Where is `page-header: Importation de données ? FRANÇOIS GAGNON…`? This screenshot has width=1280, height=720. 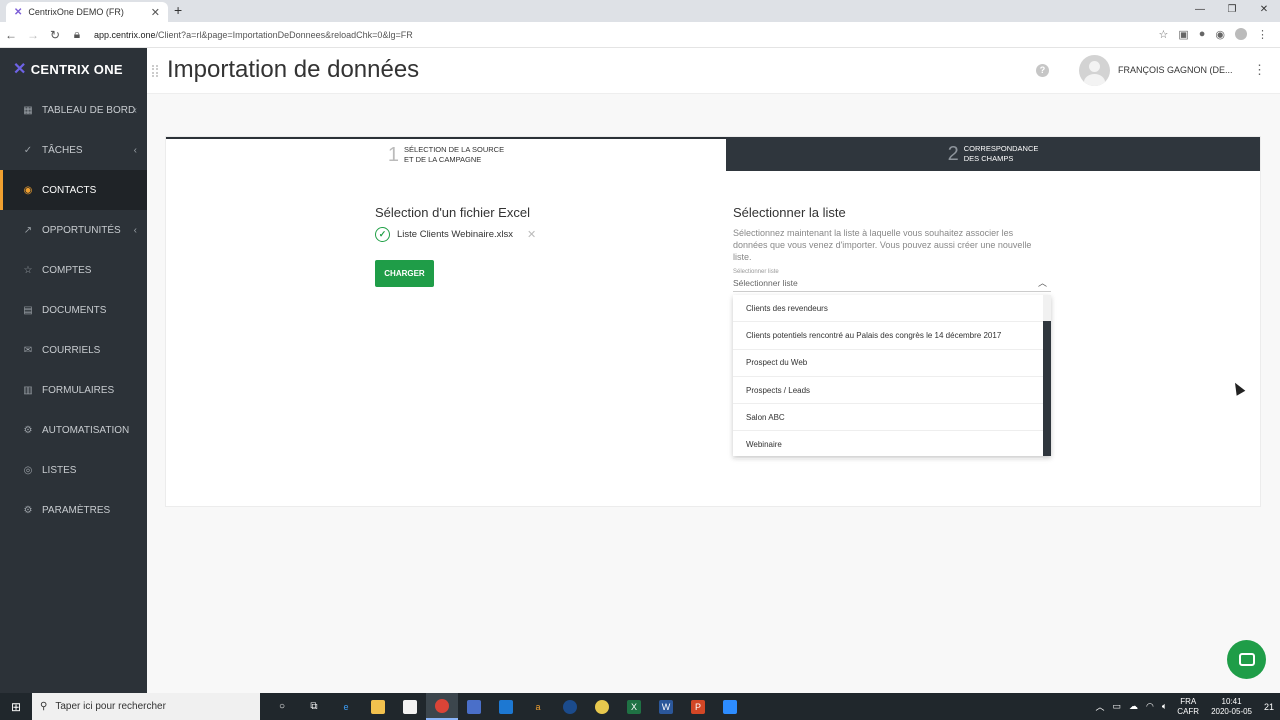
page-header: Importation de données ? FRANÇOIS GAGNON… is located at coordinates (713, 71).